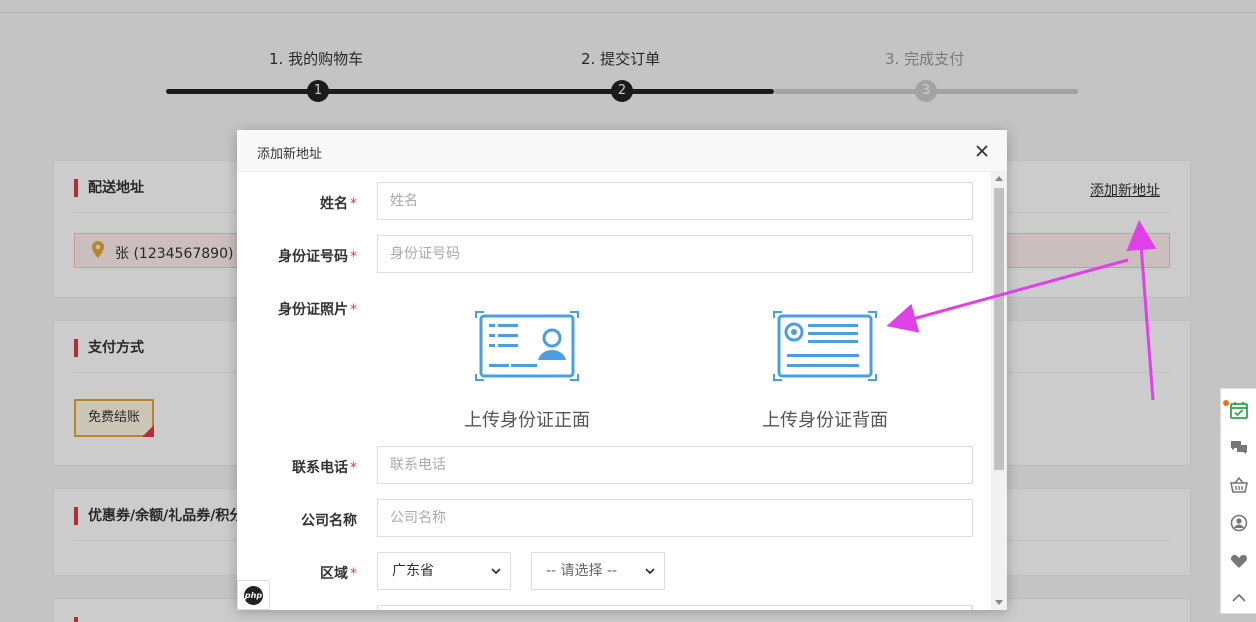 Image resolution: width=1256 pixels, height=622 pixels. What do you see at coordinates (338, 204) in the screenshot?
I see `name-label: 姓名 *` at bounding box center [338, 204].